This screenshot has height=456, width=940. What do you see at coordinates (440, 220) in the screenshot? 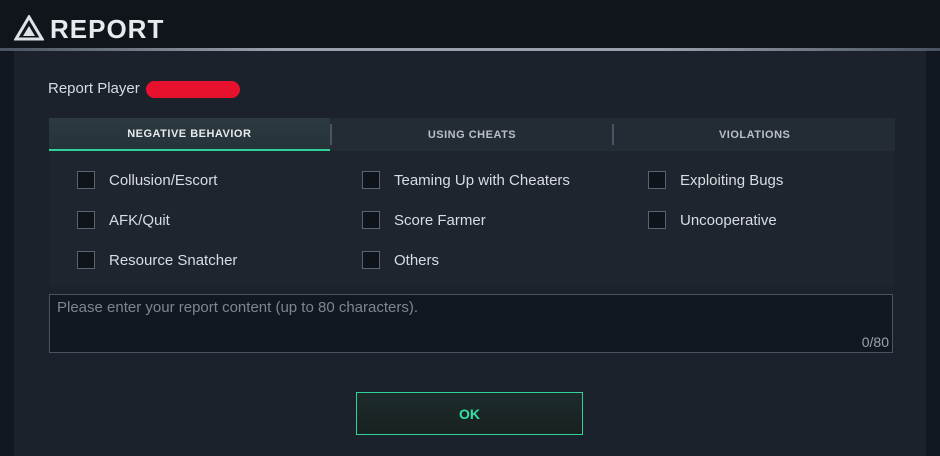
I see `reason-label: Score Farmer` at bounding box center [440, 220].